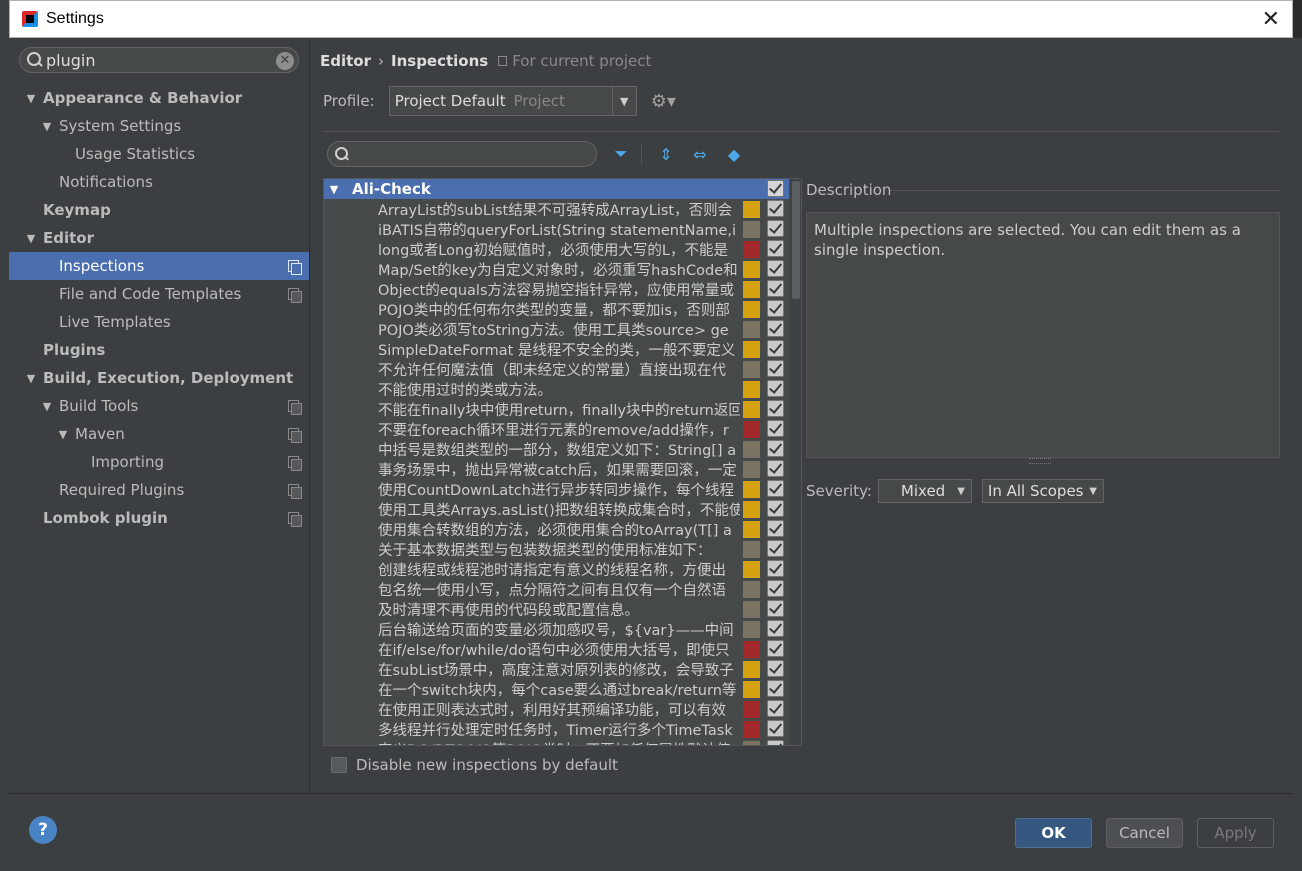 This screenshot has height=871, width=1302. I want to click on severity-select: Mixed ▼, so click(924, 491).